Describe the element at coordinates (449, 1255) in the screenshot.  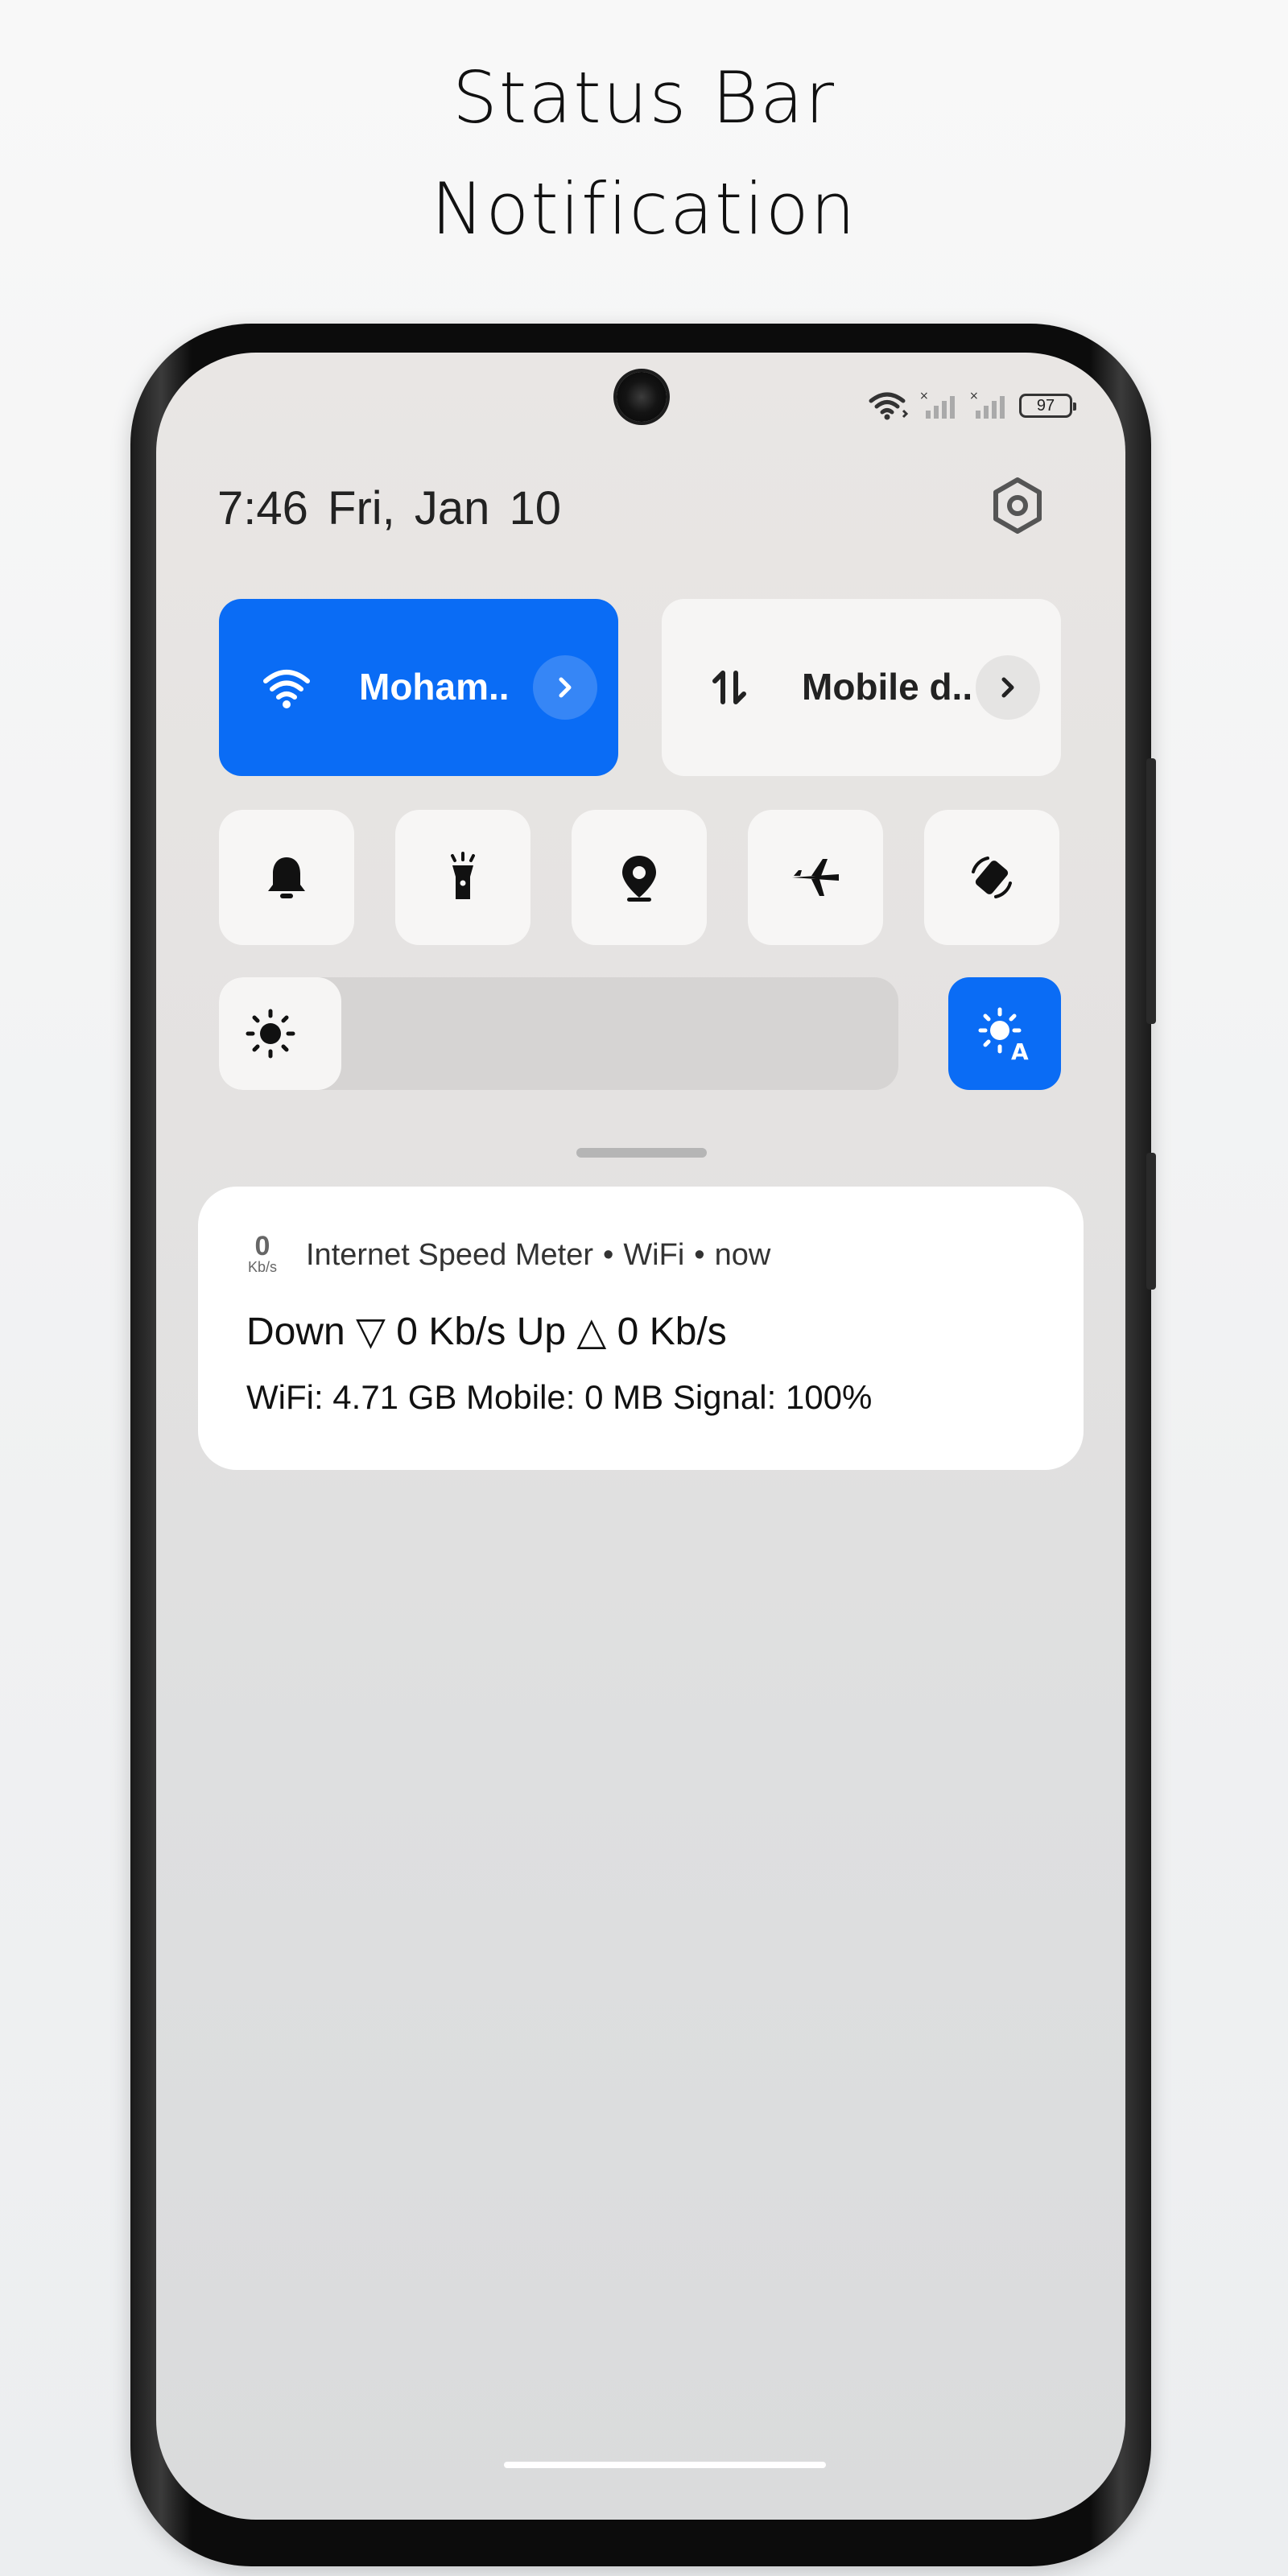
I see `notification-app-name: Internet Speed Meter` at that location.